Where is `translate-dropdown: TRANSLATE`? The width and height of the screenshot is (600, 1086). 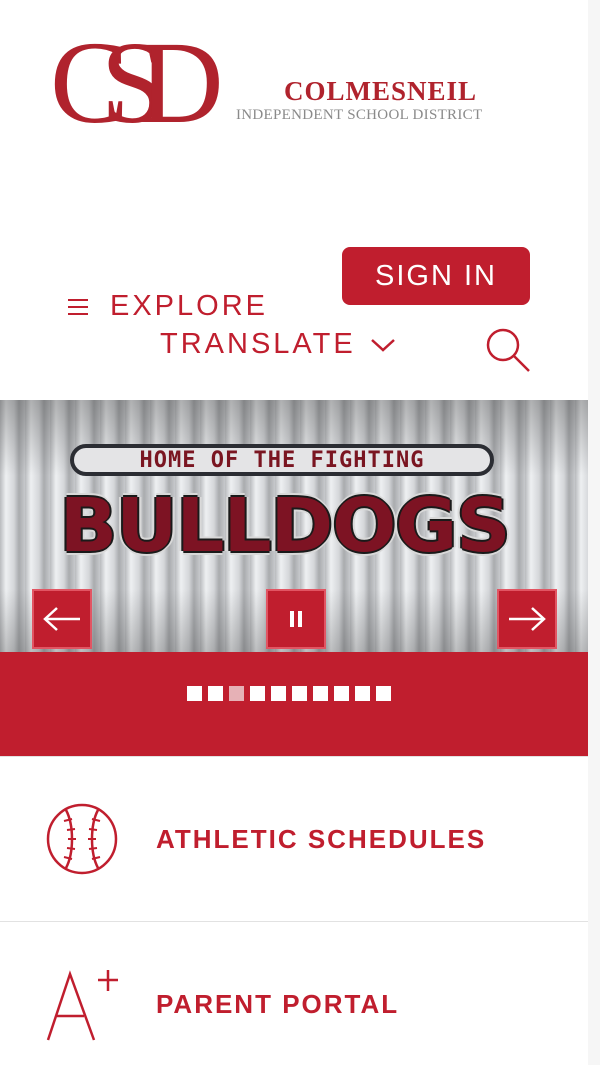
translate-dropdown: TRANSLATE is located at coordinates (278, 344).